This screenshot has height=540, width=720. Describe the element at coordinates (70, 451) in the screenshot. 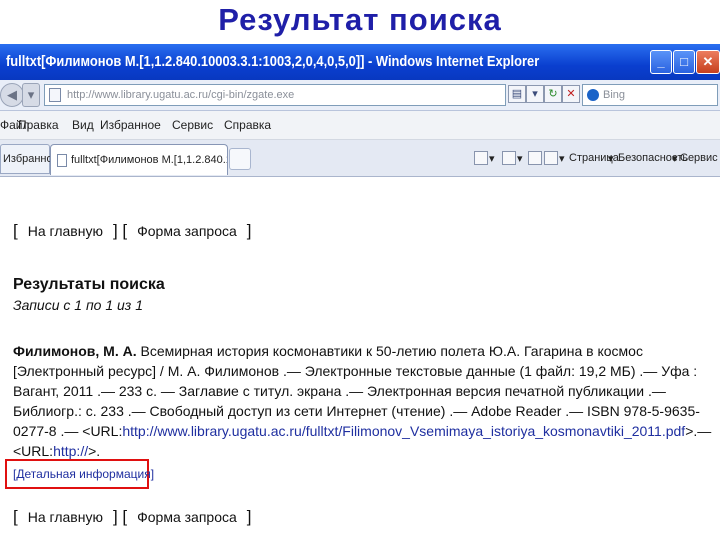

I see `second-link: http://` at that location.